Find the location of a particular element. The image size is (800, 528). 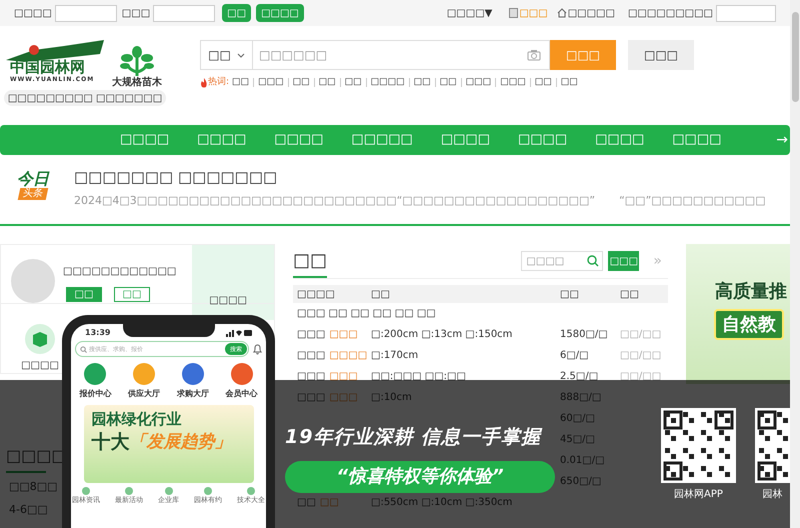

table-cell-text: 45□/□ is located at coordinates (578, 440).